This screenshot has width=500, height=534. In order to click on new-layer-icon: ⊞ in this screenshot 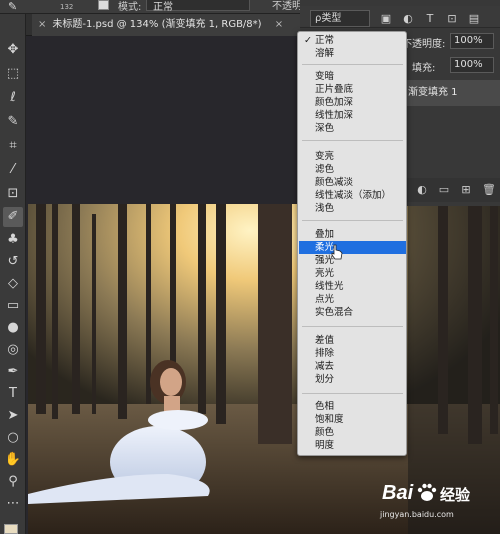, I will do `click(466, 190)`.